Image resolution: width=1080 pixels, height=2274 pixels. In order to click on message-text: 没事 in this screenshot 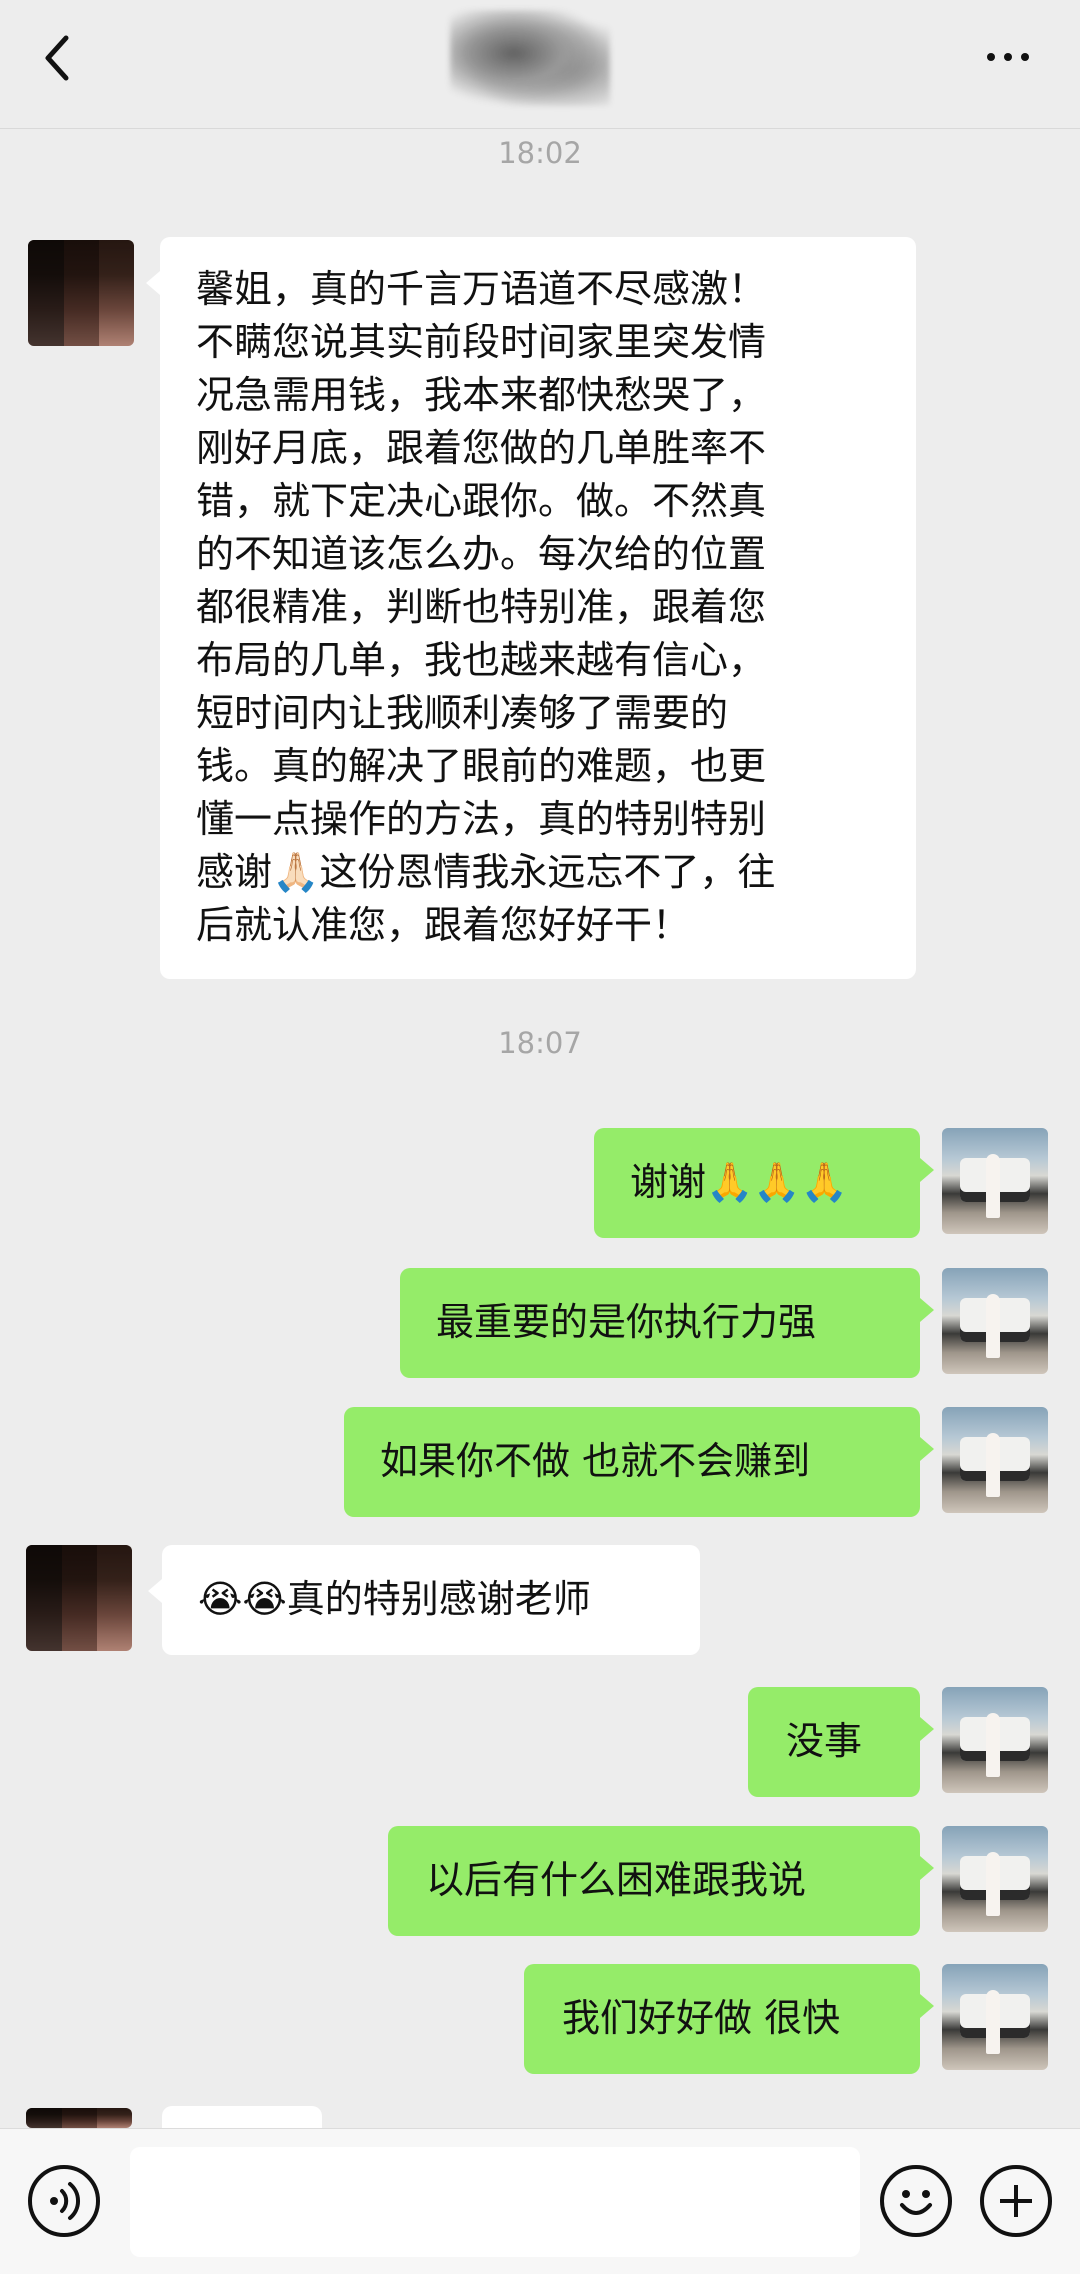, I will do `click(824, 1741)`.